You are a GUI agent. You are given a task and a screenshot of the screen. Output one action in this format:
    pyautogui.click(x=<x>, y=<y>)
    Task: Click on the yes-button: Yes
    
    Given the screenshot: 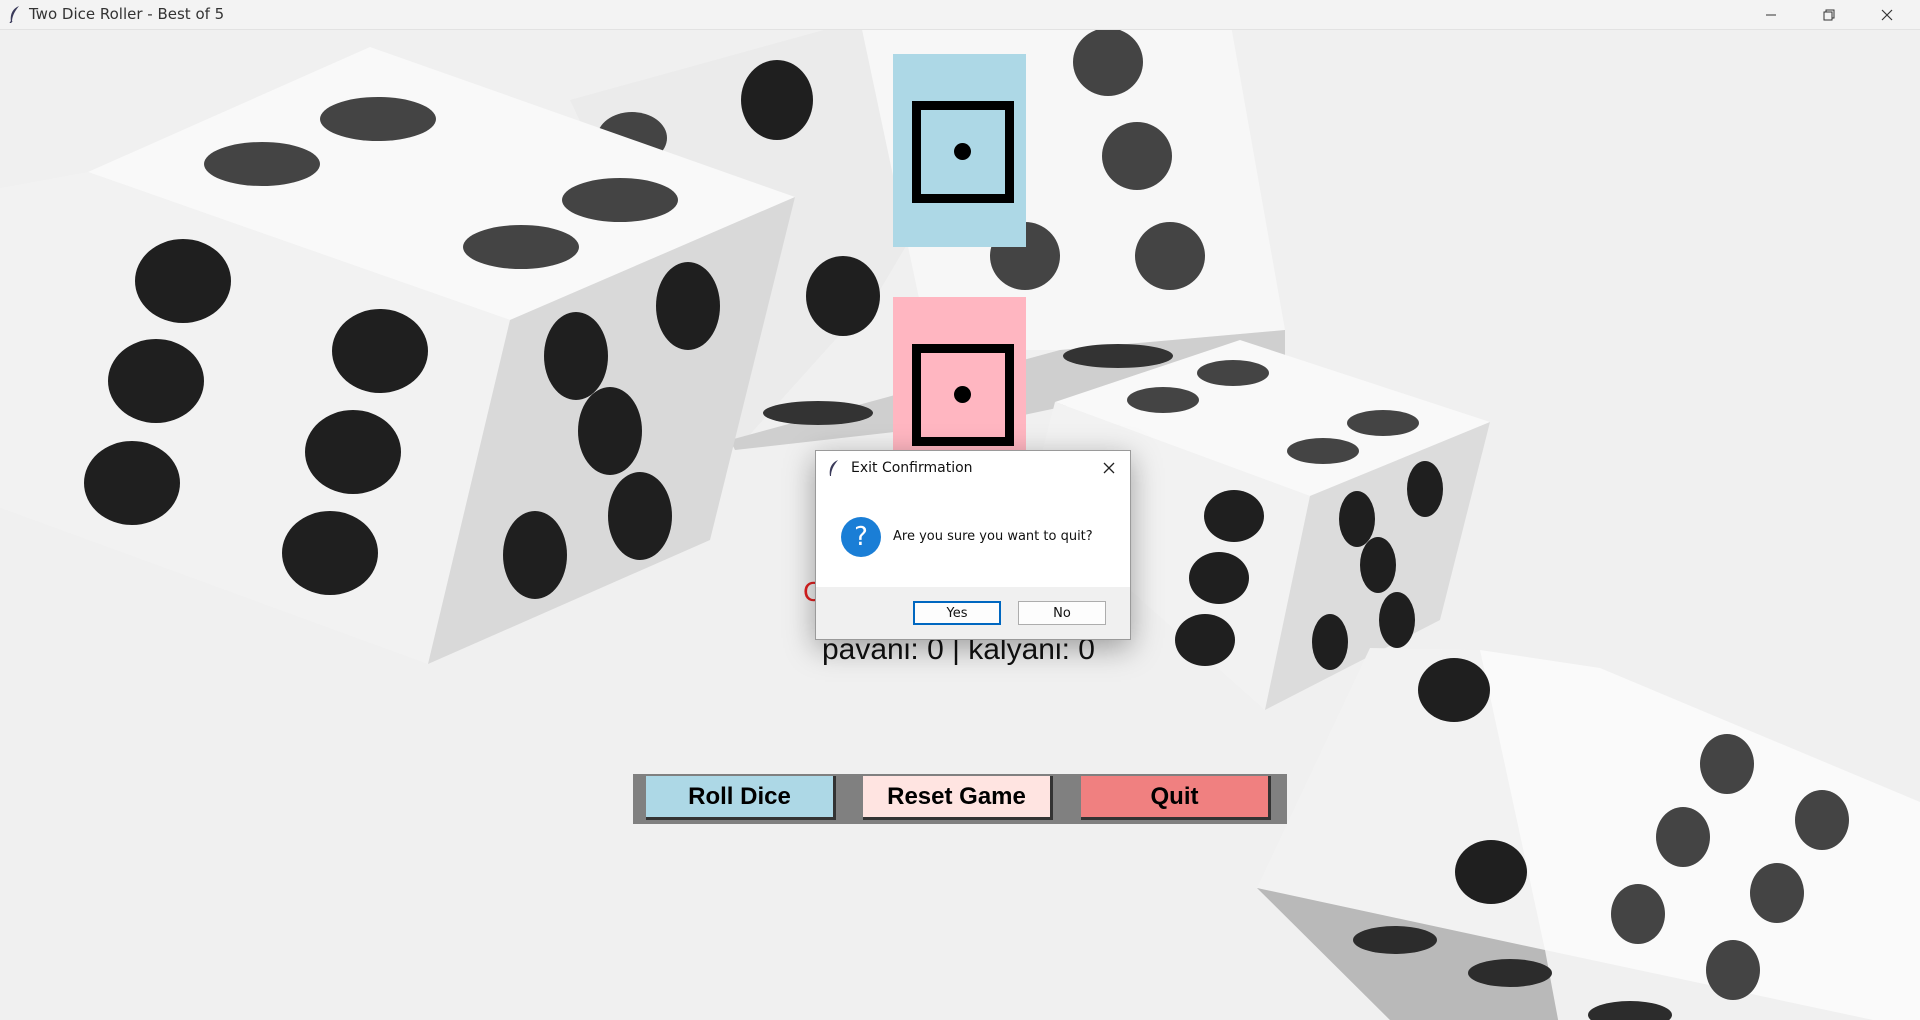 What is the action you would take?
    pyautogui.click(x=957, y=613)
    